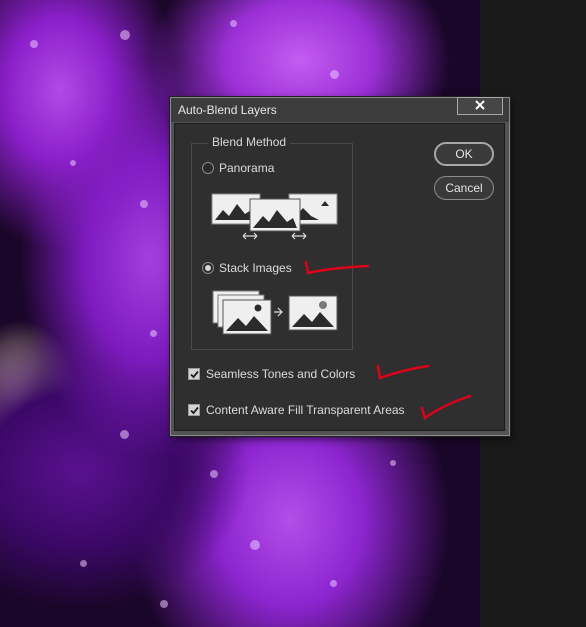 This screenshot has width=586, height=627. Describe the element at coordinates (208, 268) in the screenshot. I see `stack-images-radio` at that location.